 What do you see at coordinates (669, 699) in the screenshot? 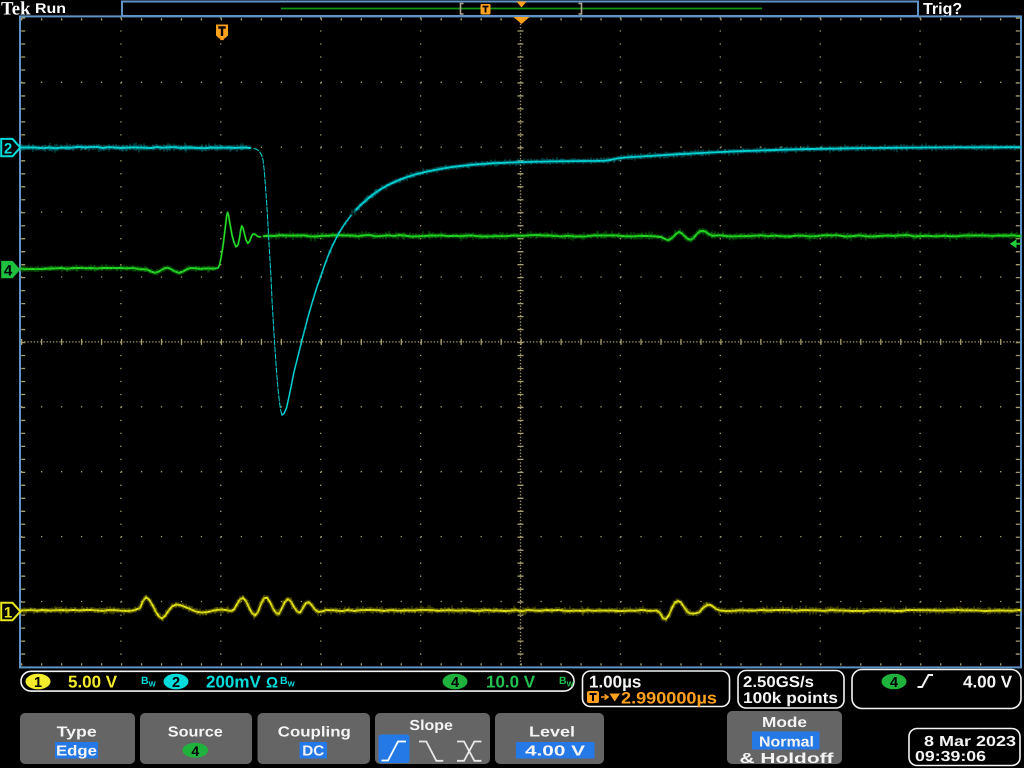
I see `svg-text: 2.990000µs` at bounding box center [669, 699].